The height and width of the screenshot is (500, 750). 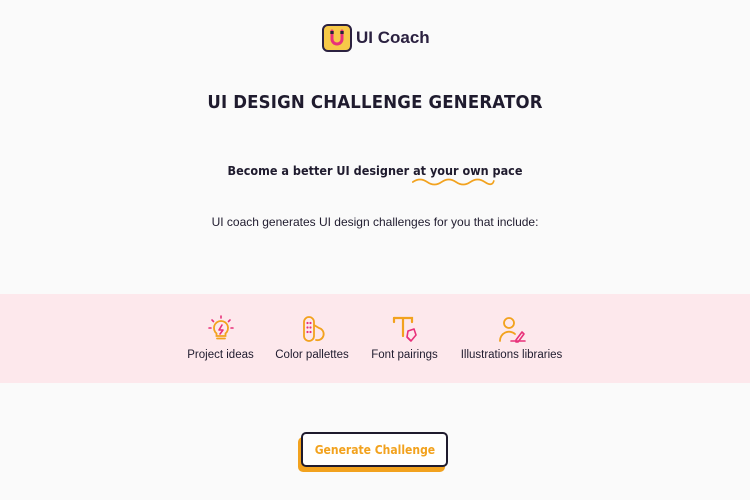 I want to click on feature-label: Illustrations libraries, so click(x=511, y=355).